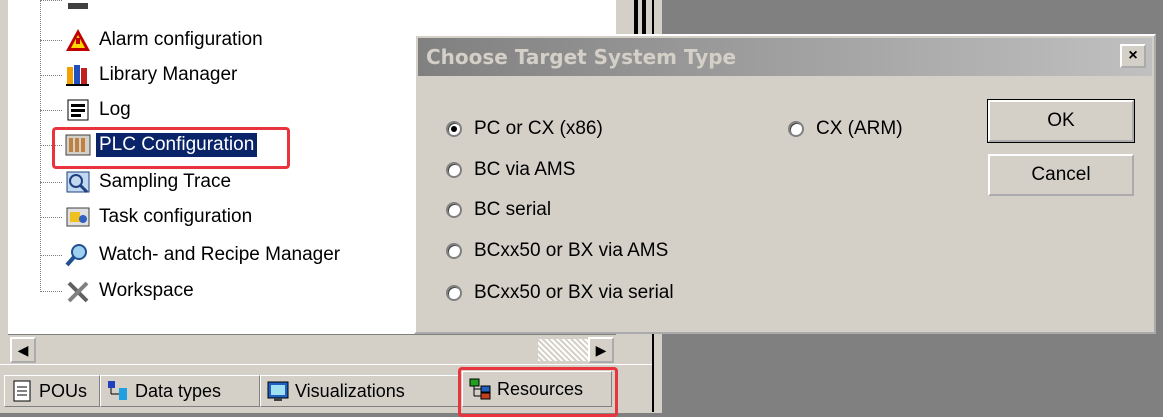  Describe the element at coordinates (1061, 175) in the screenshot. I see `cancel-button: Cancel` at that location.